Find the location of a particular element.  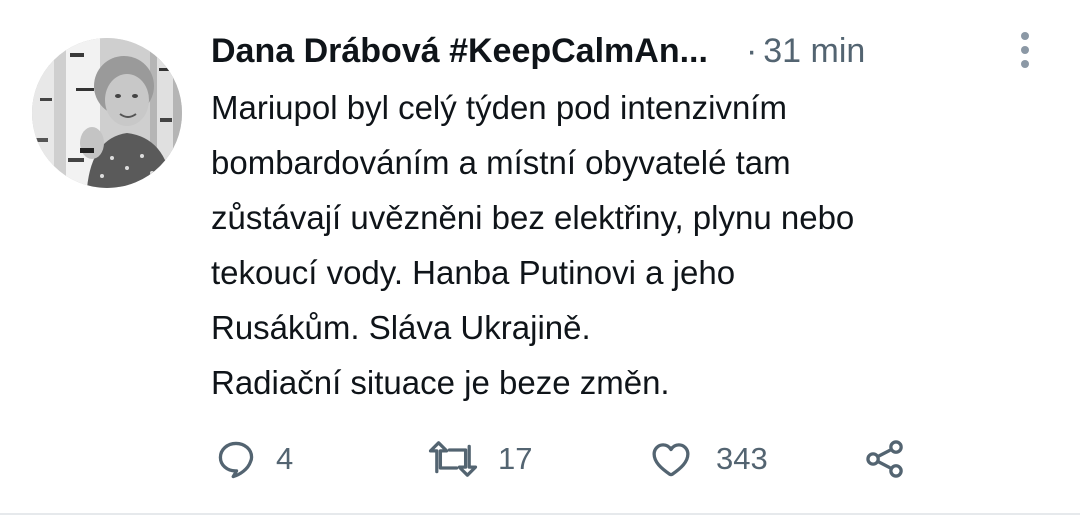

retweet-count: 17 is located at coordinates (515, 458).